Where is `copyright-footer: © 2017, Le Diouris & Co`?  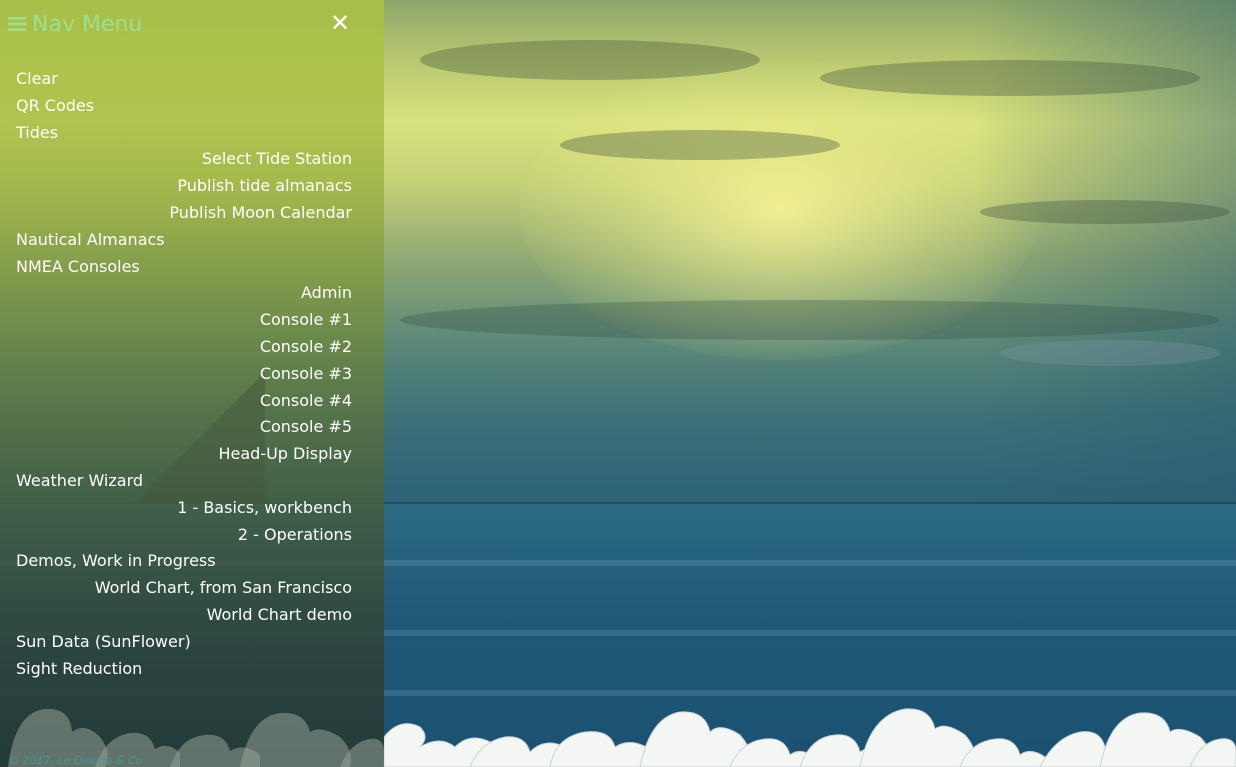
copyright-footer: © 2017, Le Diouris & Co is located at coordinates (75, 760).